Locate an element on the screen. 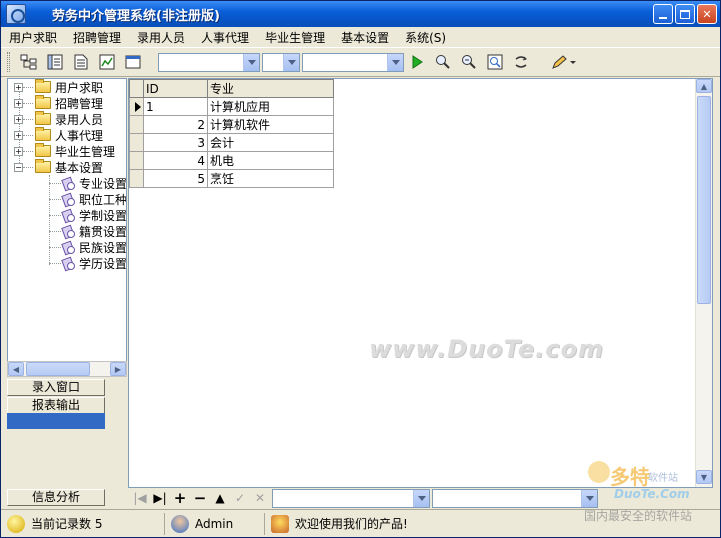 This screenshot has height=538, width=721. status-user-pane: Admin is located at coordinates (215, 523).